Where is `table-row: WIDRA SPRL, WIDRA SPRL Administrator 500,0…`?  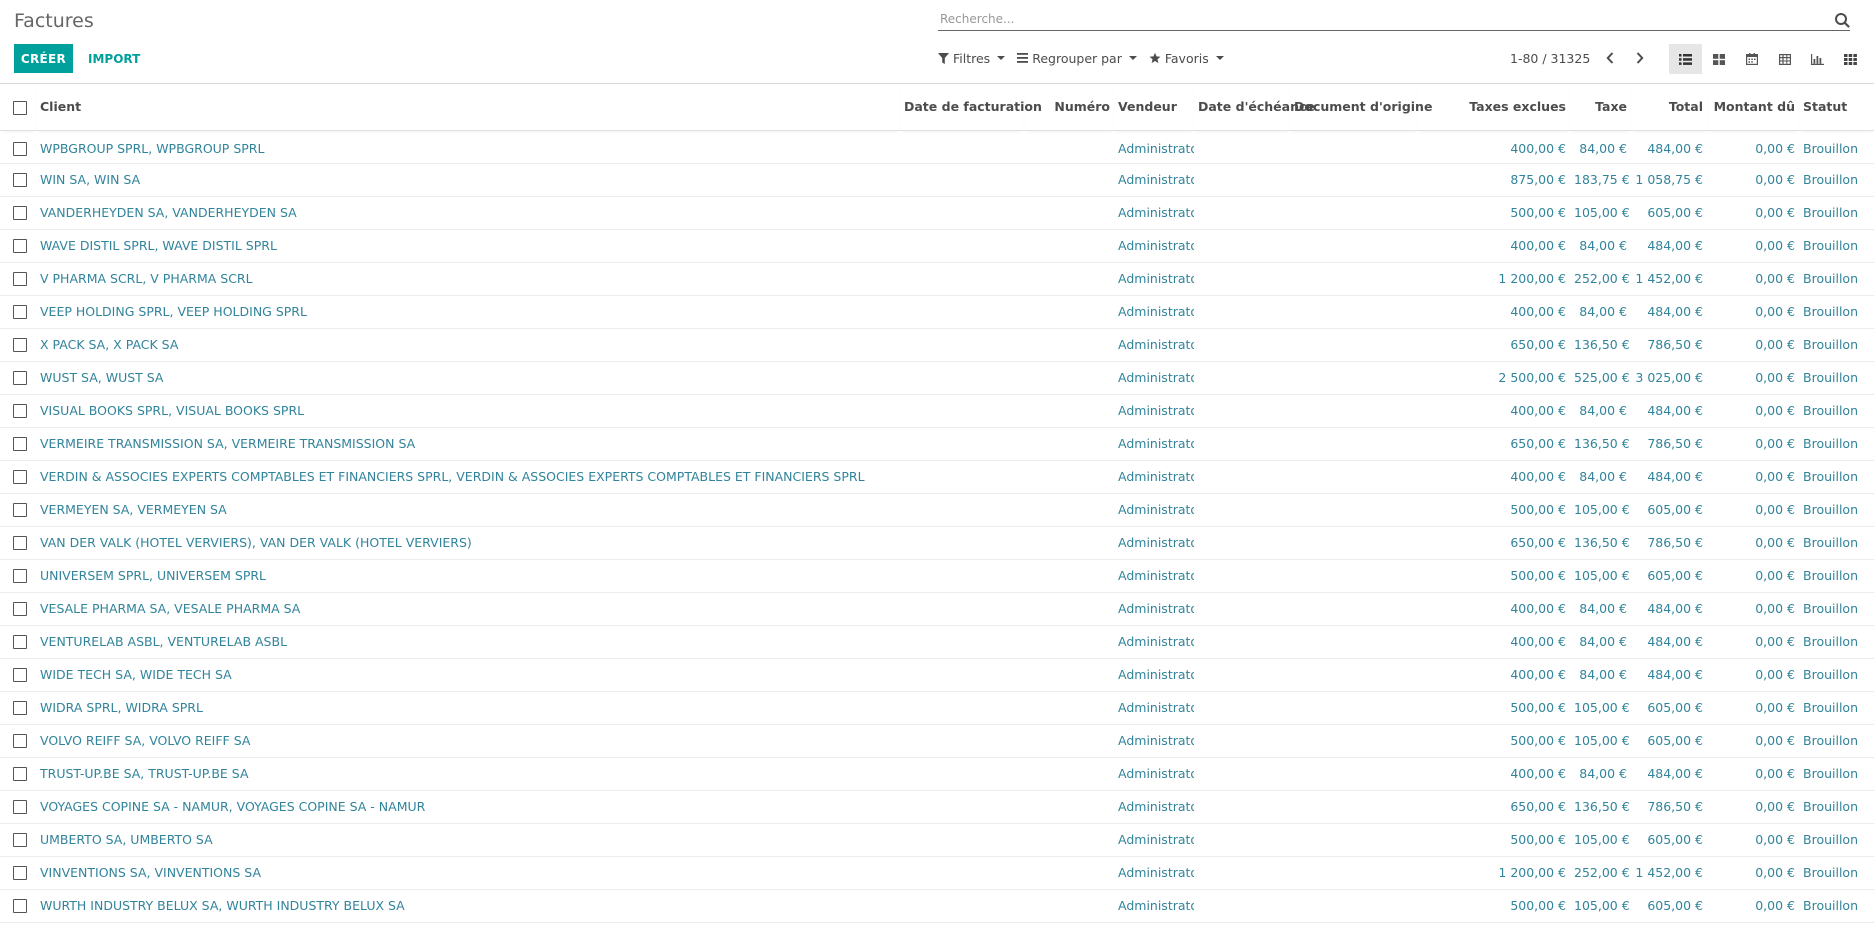
table-row: WIDRA SPRL, WIDRA SPRL Administrator 500,0… is located at coordinates (937, 708).